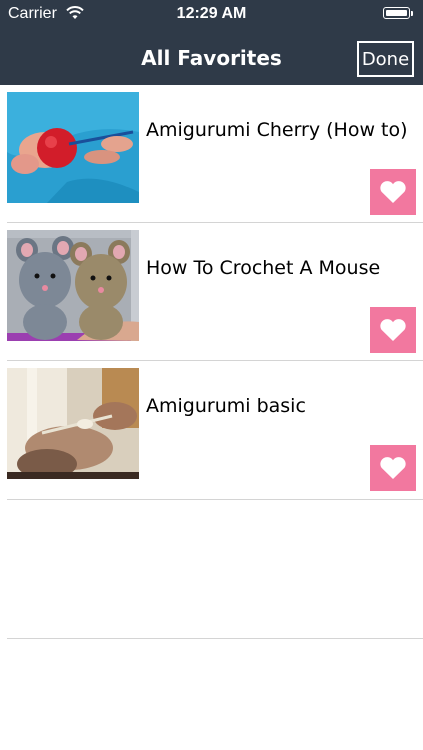  Describe the element at coordinates (263, 268) in the screenshot. I see `item-title: How To Crochet A Mouse` at that location.